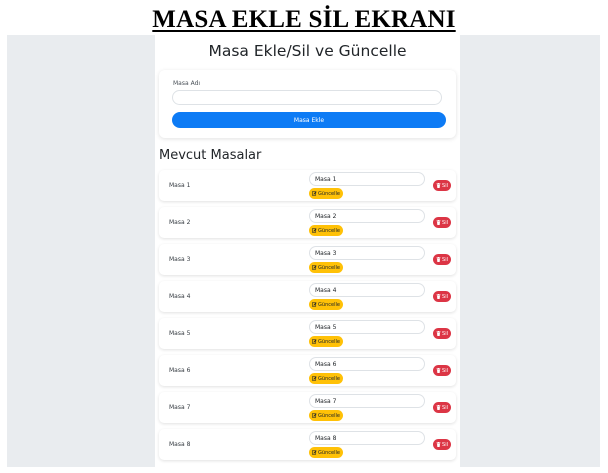 The width and height of the screenshot is (608, 473). Describe the element at coordinates (180, 333) in the screenshot. I see `table-name: Masa 5` at that location.